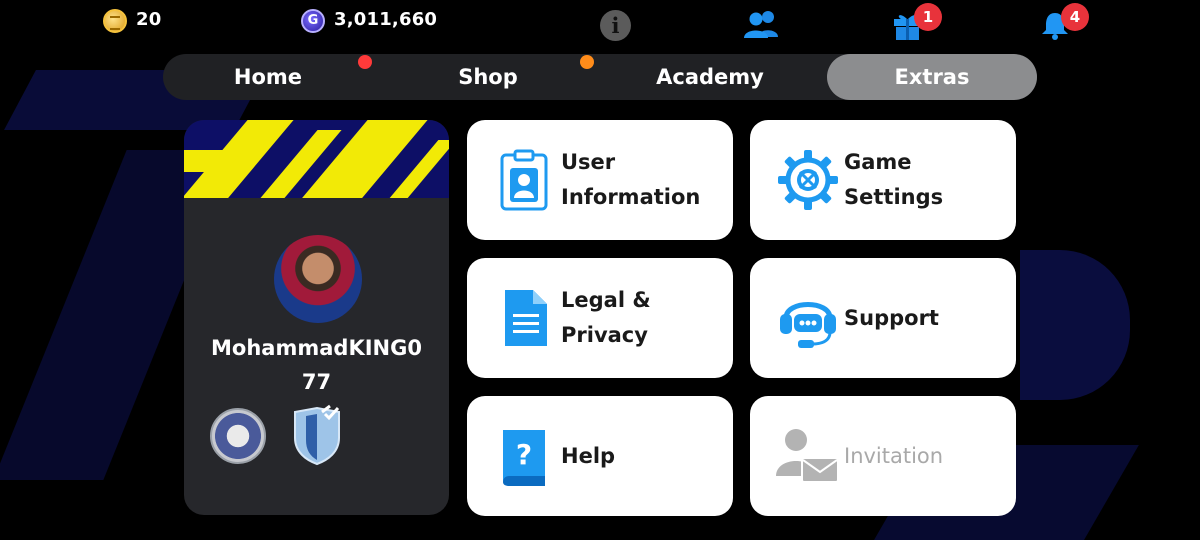  I want to click on coin-icon, so click(115, 21).